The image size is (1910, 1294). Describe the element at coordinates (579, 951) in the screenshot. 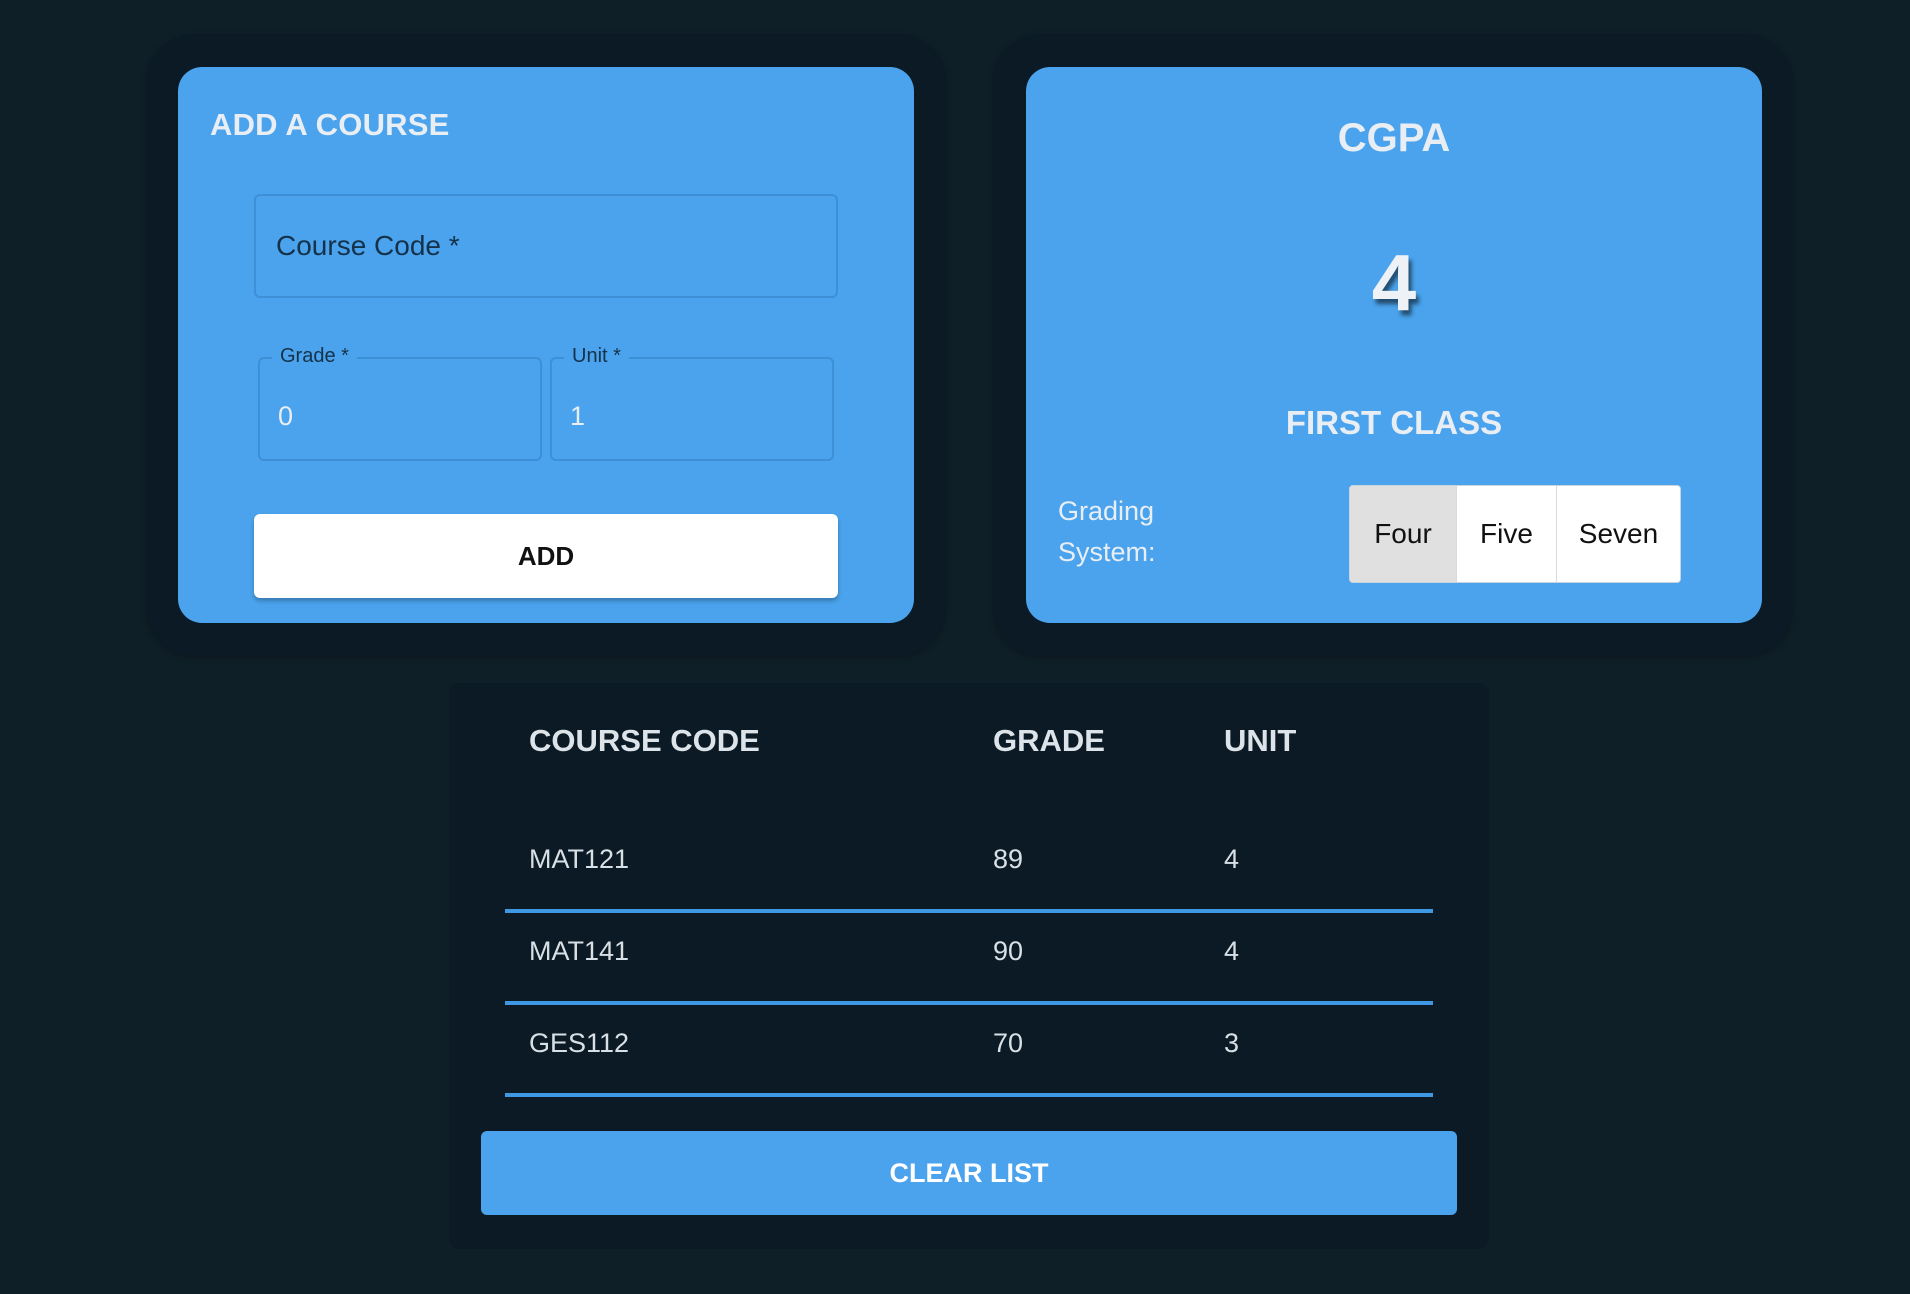

I see `course-code-cell: MAT141` at that location.